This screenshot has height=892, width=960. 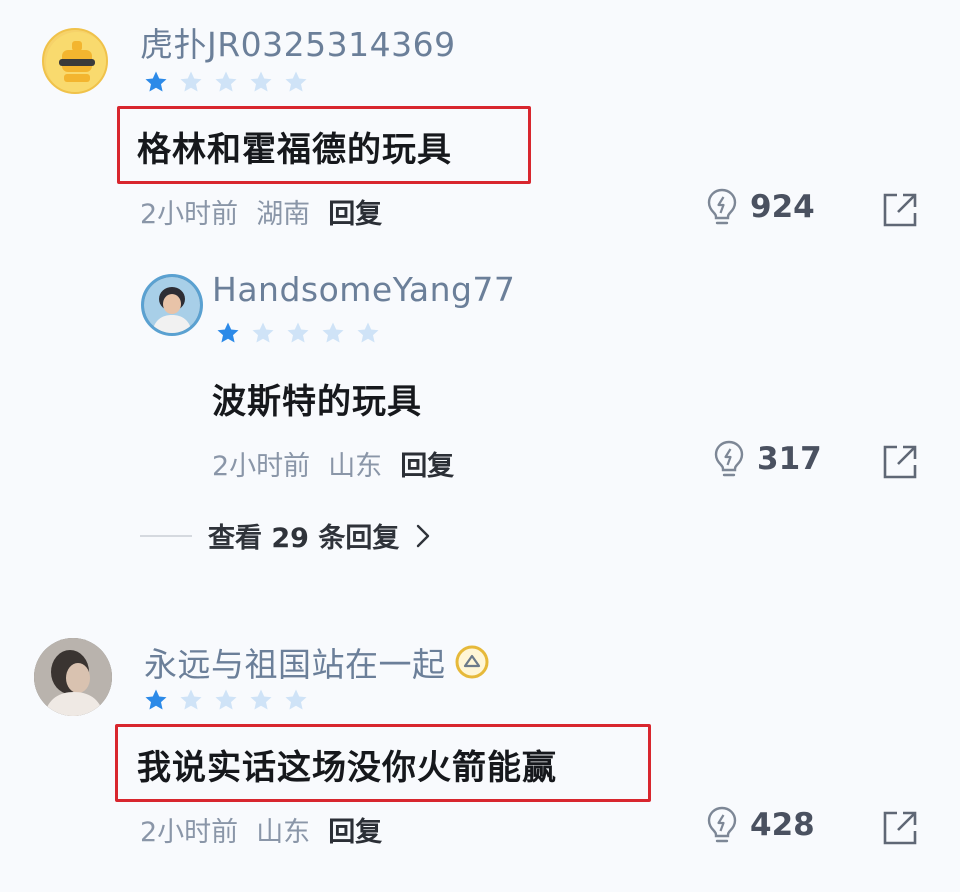 What do you see at coordinates (295, 664) in the screenshot?
I see `username-text: 永远与祖国站在一起` at bounding box center [295, 664].